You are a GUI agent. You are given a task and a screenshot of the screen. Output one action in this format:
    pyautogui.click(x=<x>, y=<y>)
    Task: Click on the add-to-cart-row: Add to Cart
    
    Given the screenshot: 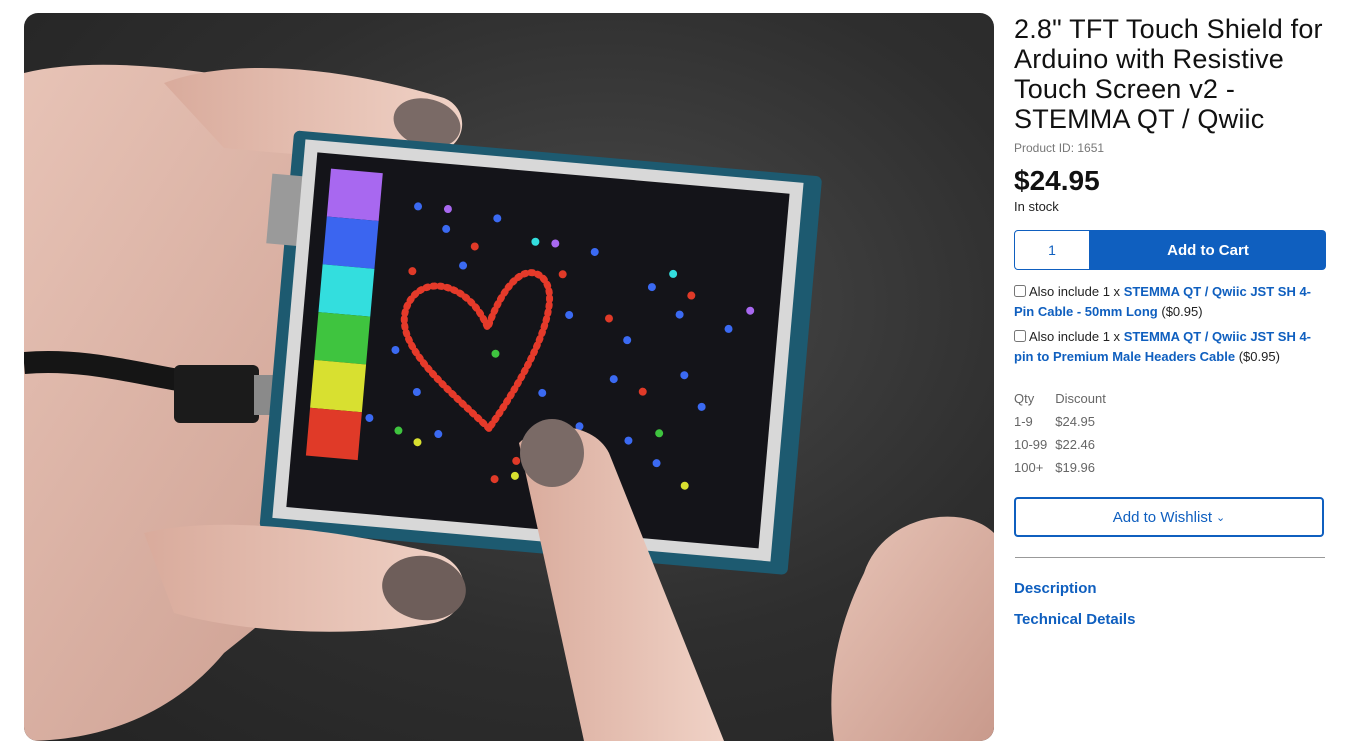 What is the action you would take?
    pyautogui.click(x=1170, y=250)
    